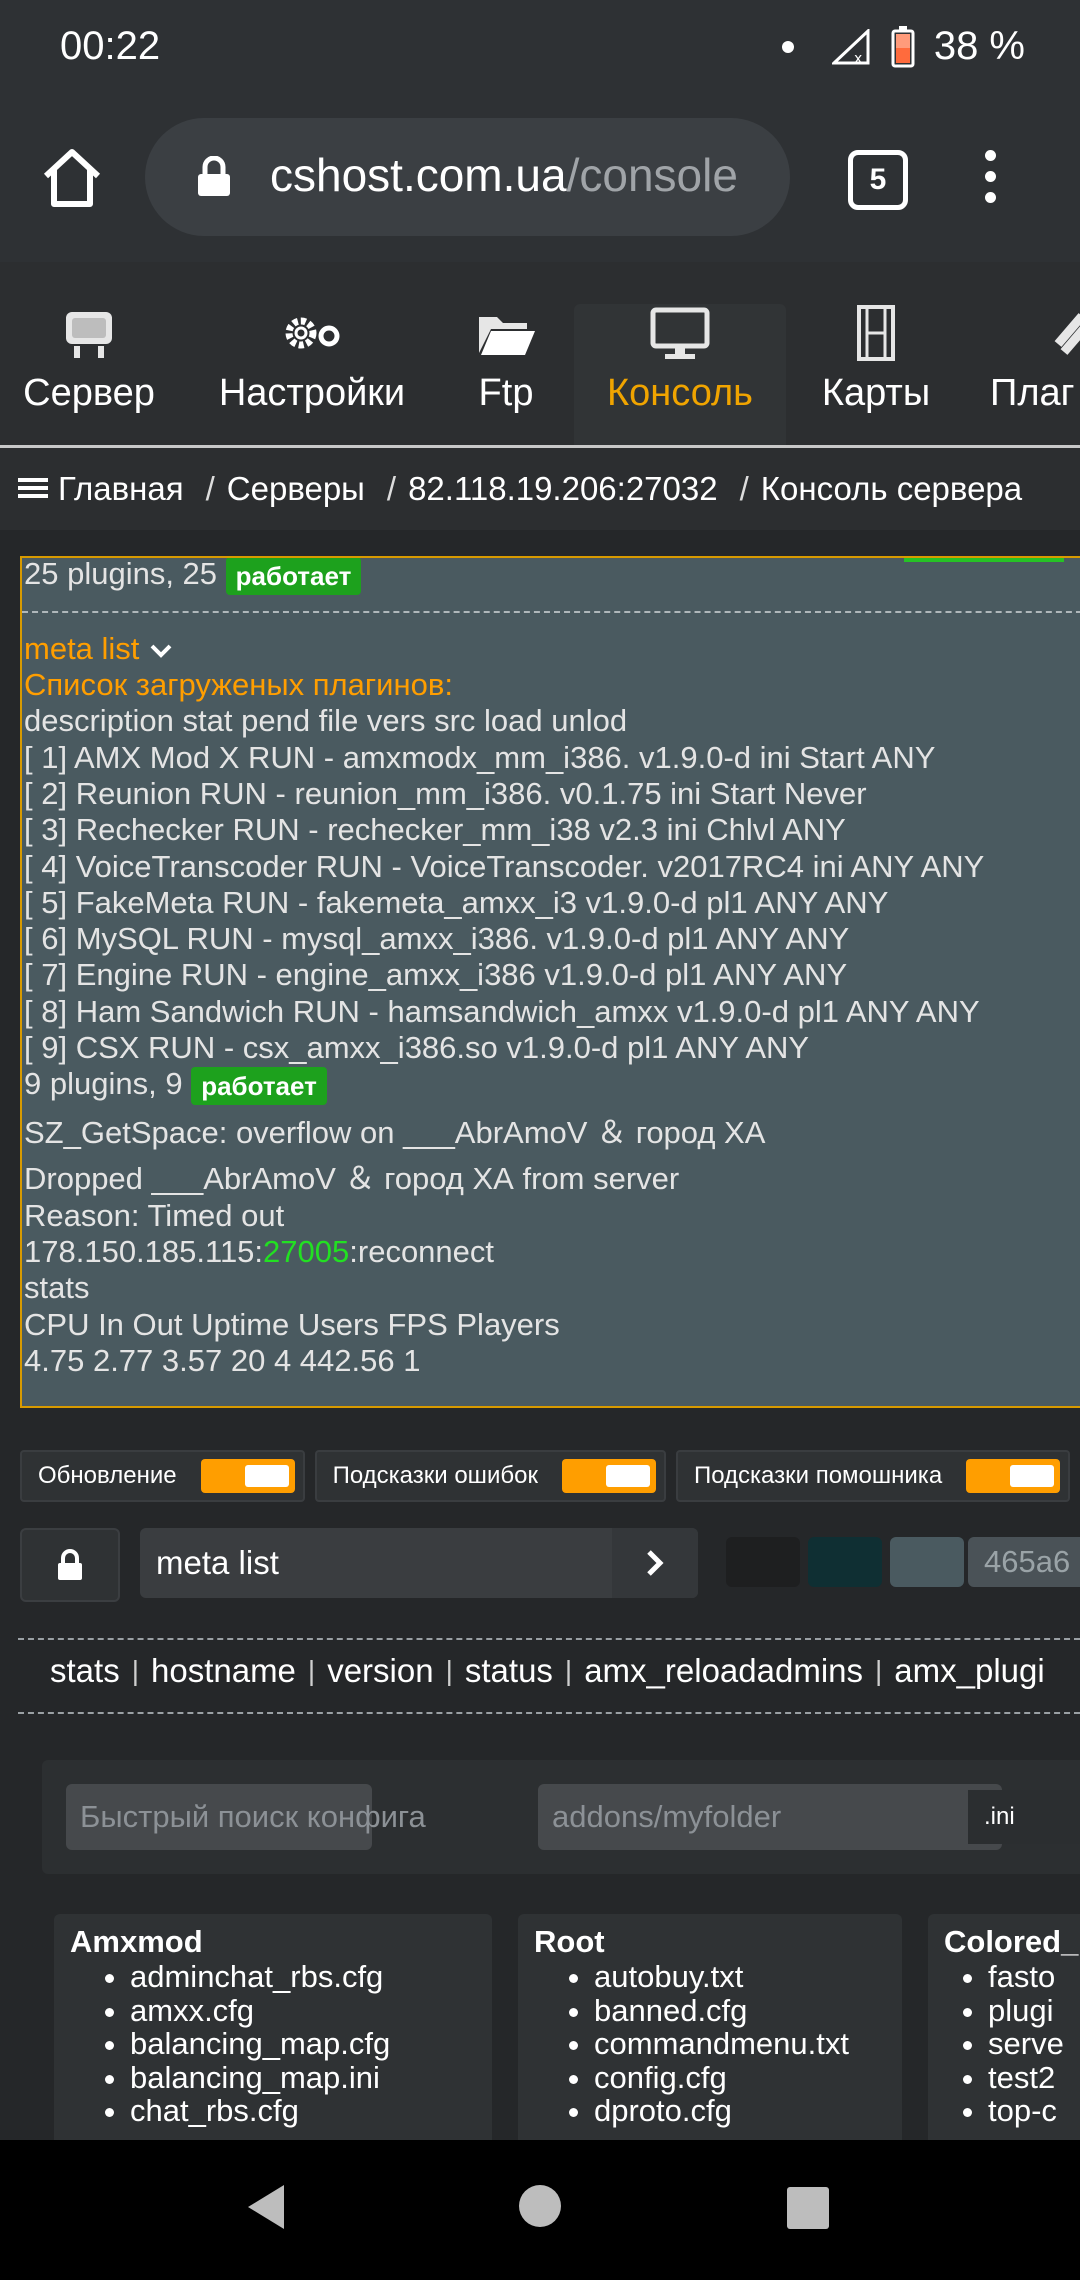 This screenshot has height=2280, width=1080. I want to click on folder-path-input: addons/myfolder, so click(770, 1817).